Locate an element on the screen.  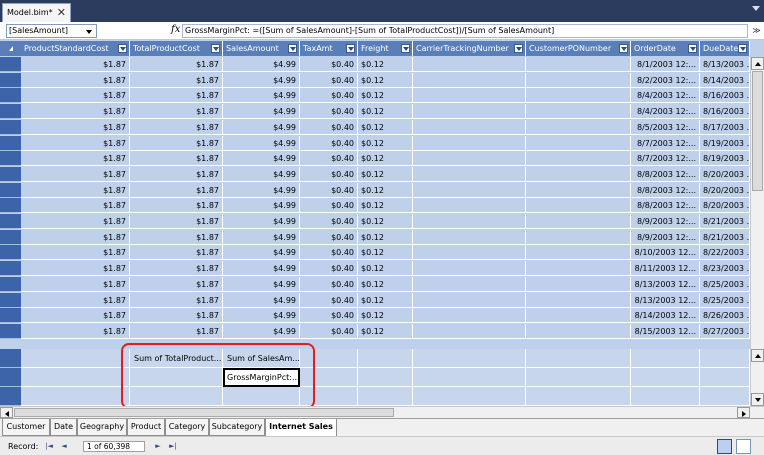
vertical-scrollbar is located at coordinates (757, 222).